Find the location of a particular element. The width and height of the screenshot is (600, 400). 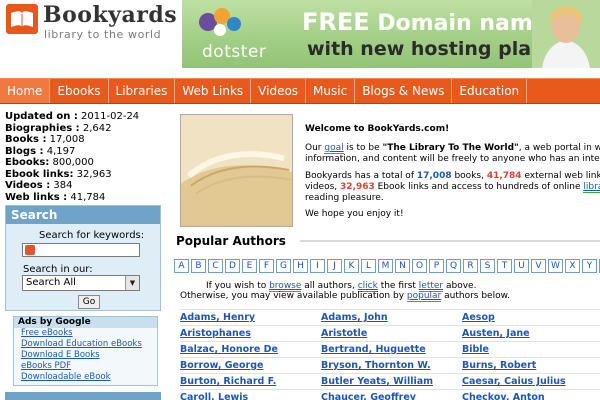

table-row: Adams, Henry Adams, John Aesop is located at coordinates (390, 317).